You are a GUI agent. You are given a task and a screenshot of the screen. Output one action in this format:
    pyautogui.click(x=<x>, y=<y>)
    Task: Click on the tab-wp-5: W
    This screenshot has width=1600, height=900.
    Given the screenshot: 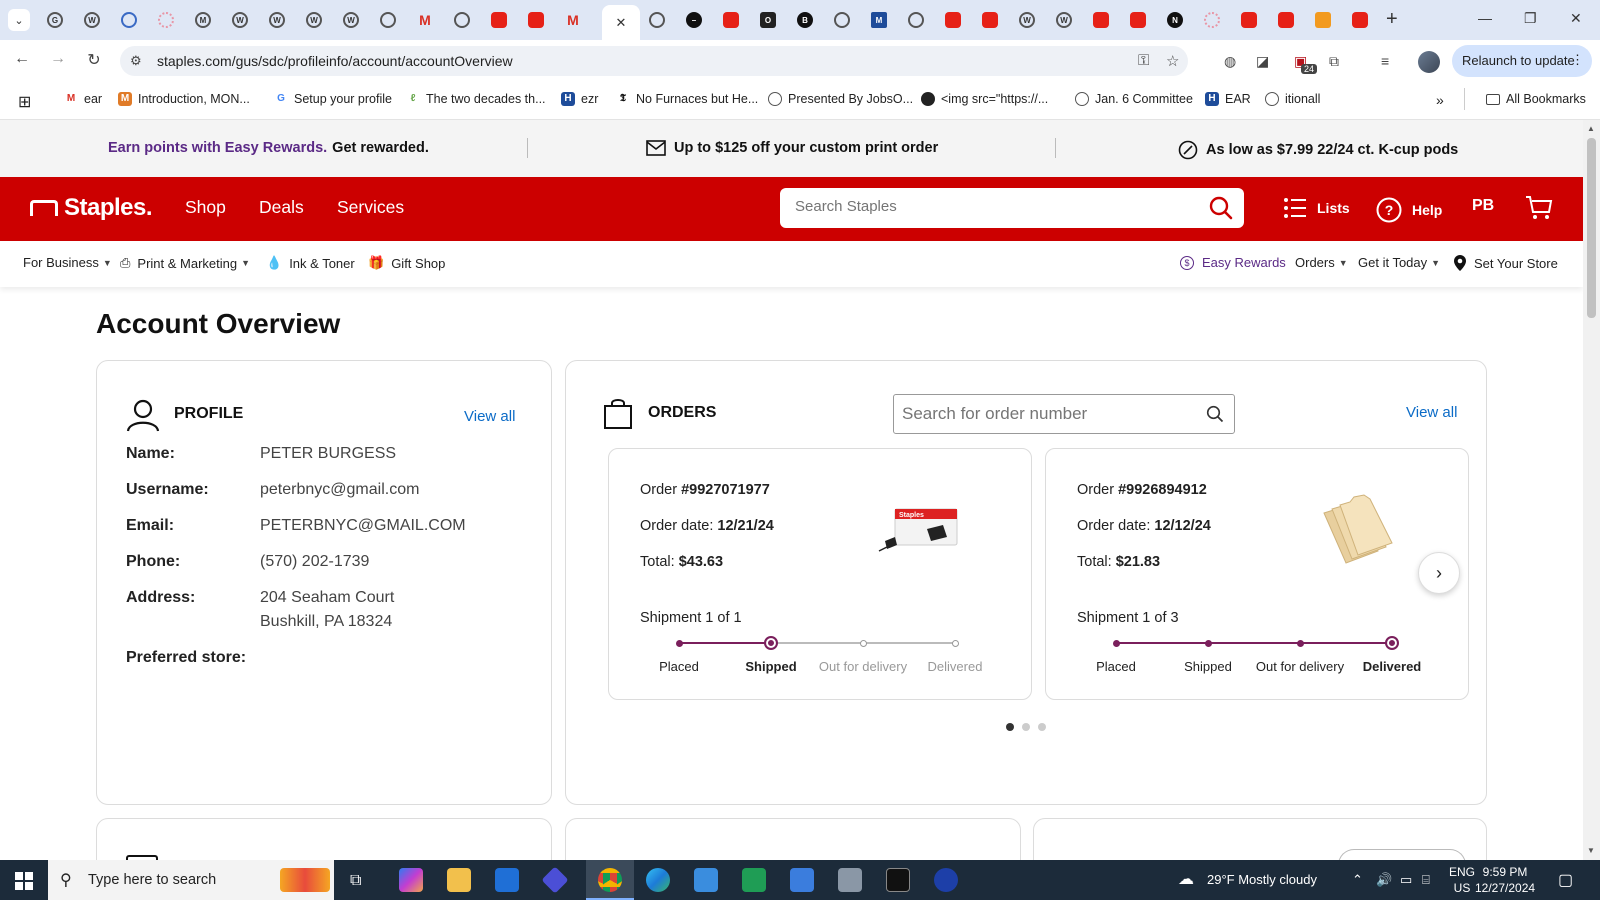 What is the action you would take?
    pyautogui.click(x=351, y=20)
    